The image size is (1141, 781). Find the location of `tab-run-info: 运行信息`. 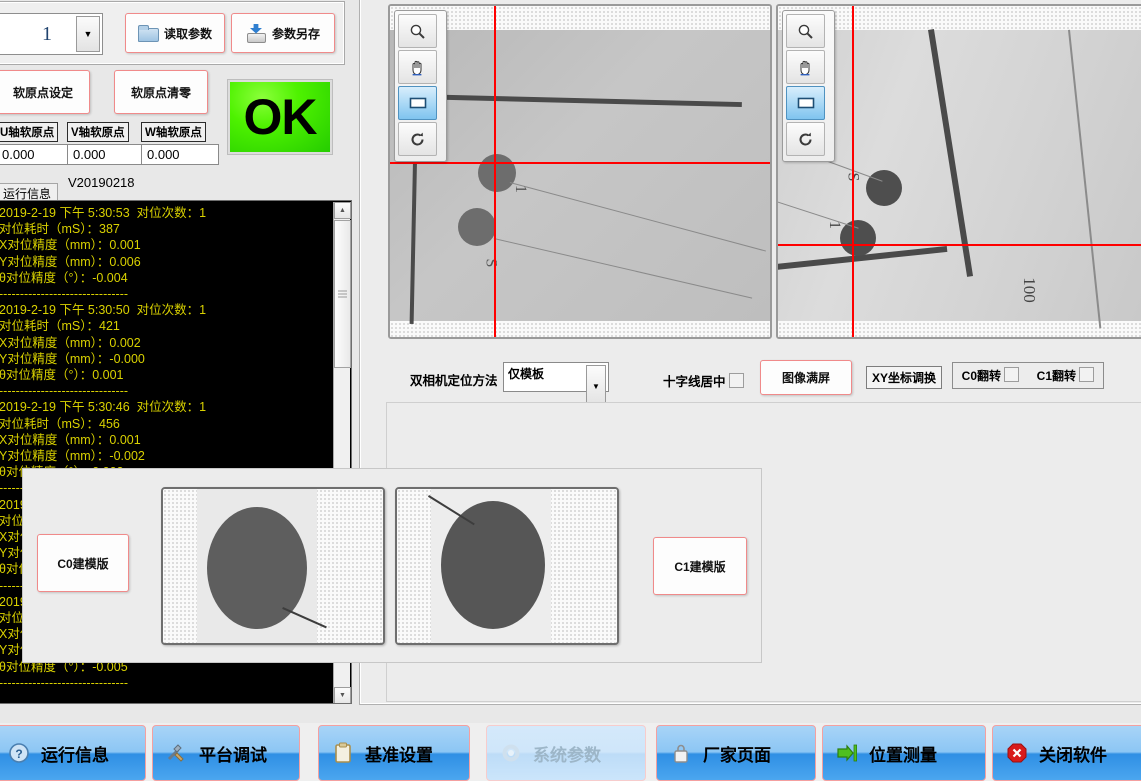

tab-run-info: 运行信息 is located at coordinates (29, 192).